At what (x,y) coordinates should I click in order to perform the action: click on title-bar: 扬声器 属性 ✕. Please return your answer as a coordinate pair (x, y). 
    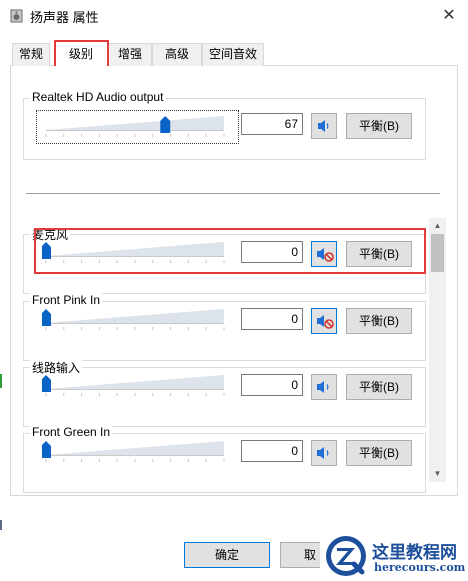
    Looking at the image, I should click on (234, 16).